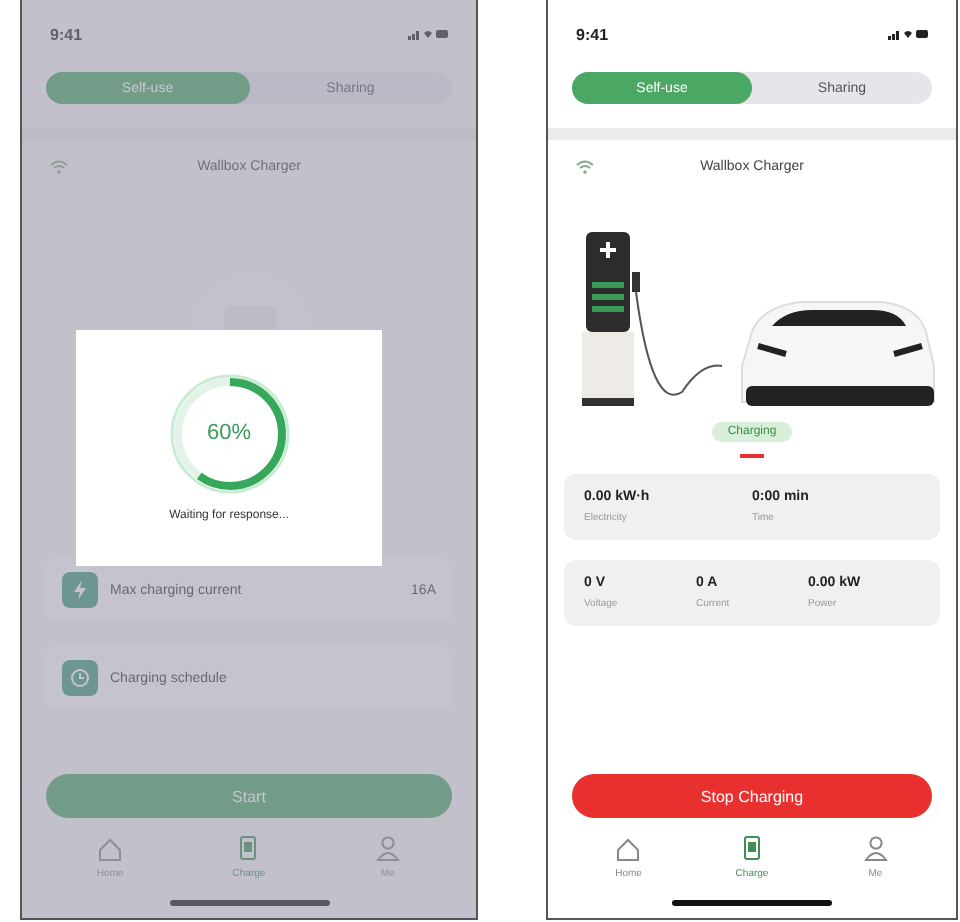 The width and height of the screenshot is (960, 922). Describe the element at coordinates (752, 796) in the screenshot. I see `stop-button: Stop Charging` at that location.